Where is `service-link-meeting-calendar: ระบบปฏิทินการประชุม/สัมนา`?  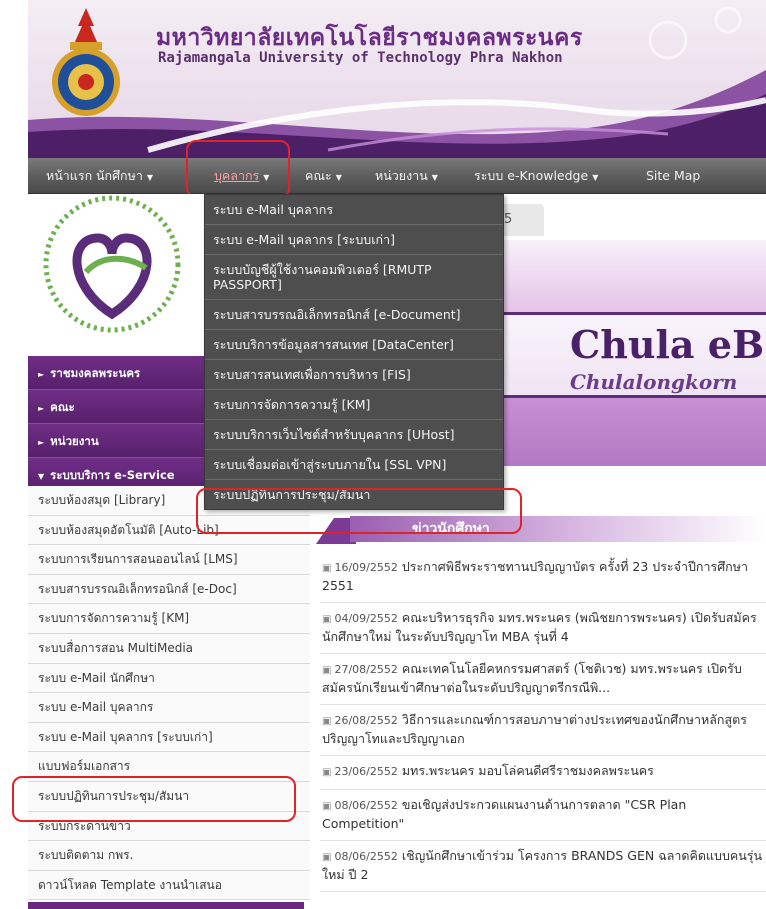 service-link-meeting-calendar: ระบบปฏิทินการประชุม/สัมนา is located at coordinates (169, 796).